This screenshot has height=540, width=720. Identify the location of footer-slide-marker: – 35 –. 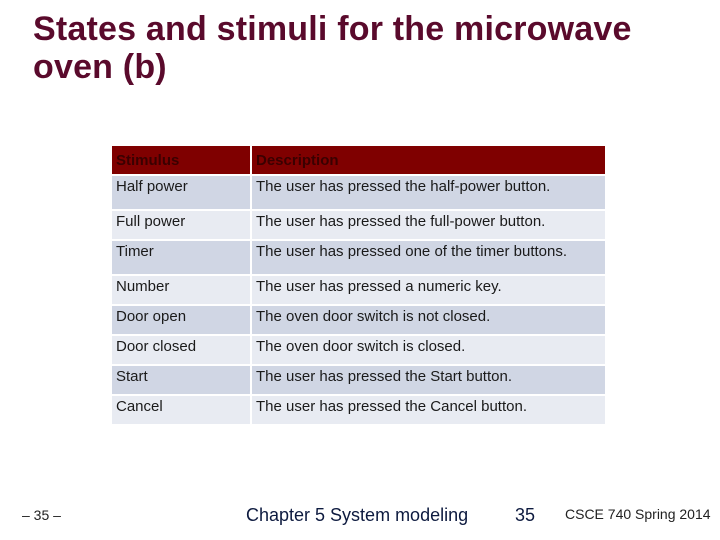
(41, 515).